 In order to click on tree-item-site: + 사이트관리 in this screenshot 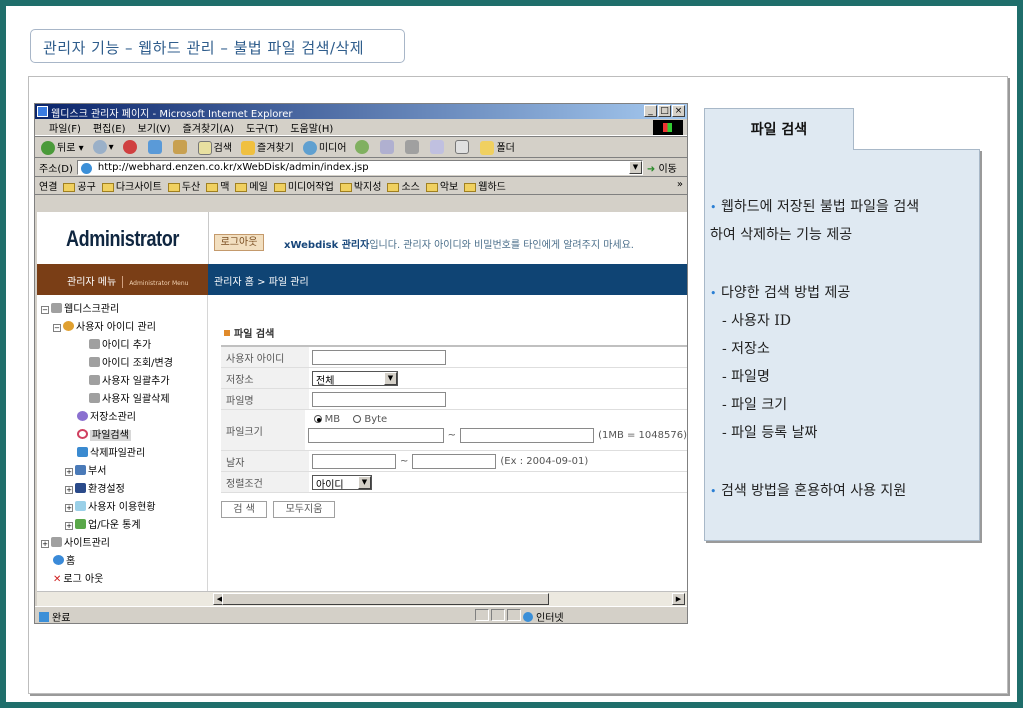, I will do `click(75, 541)`.